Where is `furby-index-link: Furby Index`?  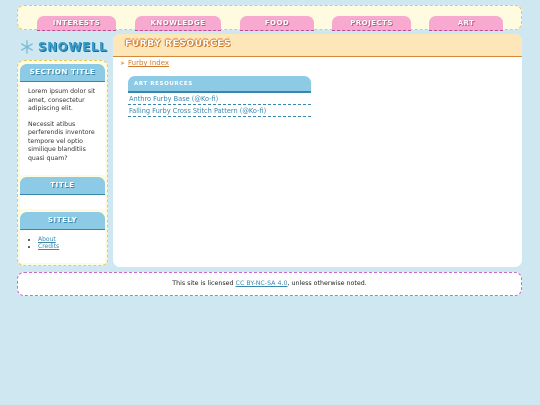 furby-index-link: Furby Index is located at coordinates (148, 63).